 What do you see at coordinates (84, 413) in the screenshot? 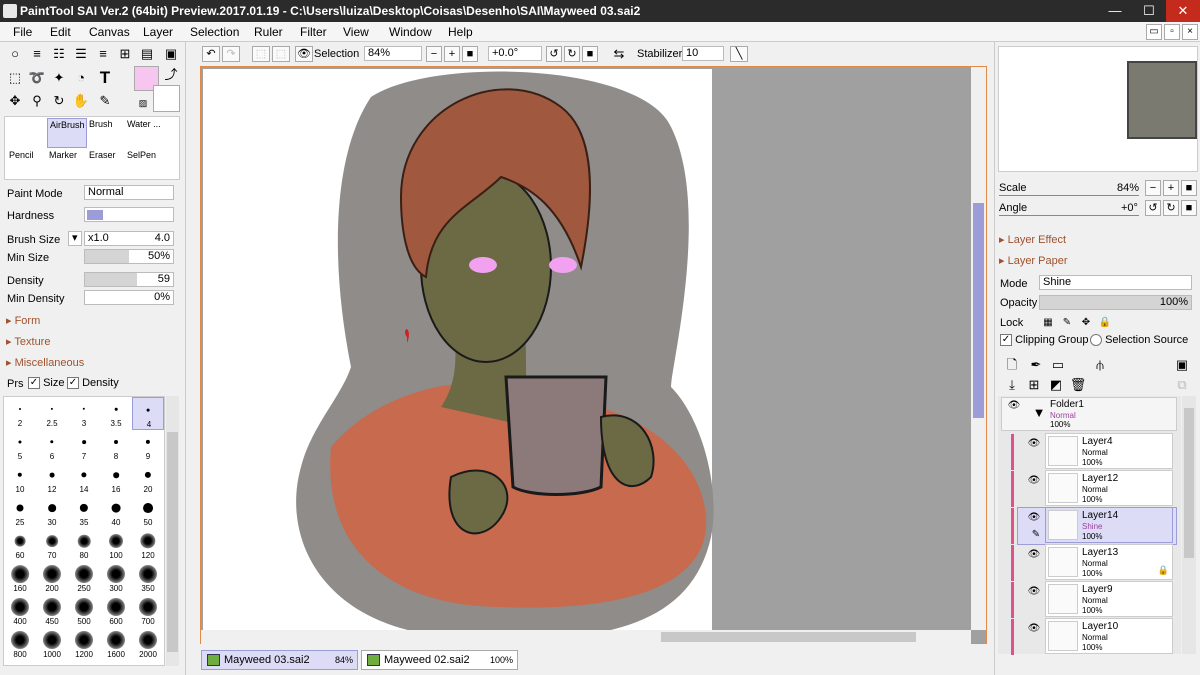
I see `brush-size-cell: 3` at bounding box center [84, 413].